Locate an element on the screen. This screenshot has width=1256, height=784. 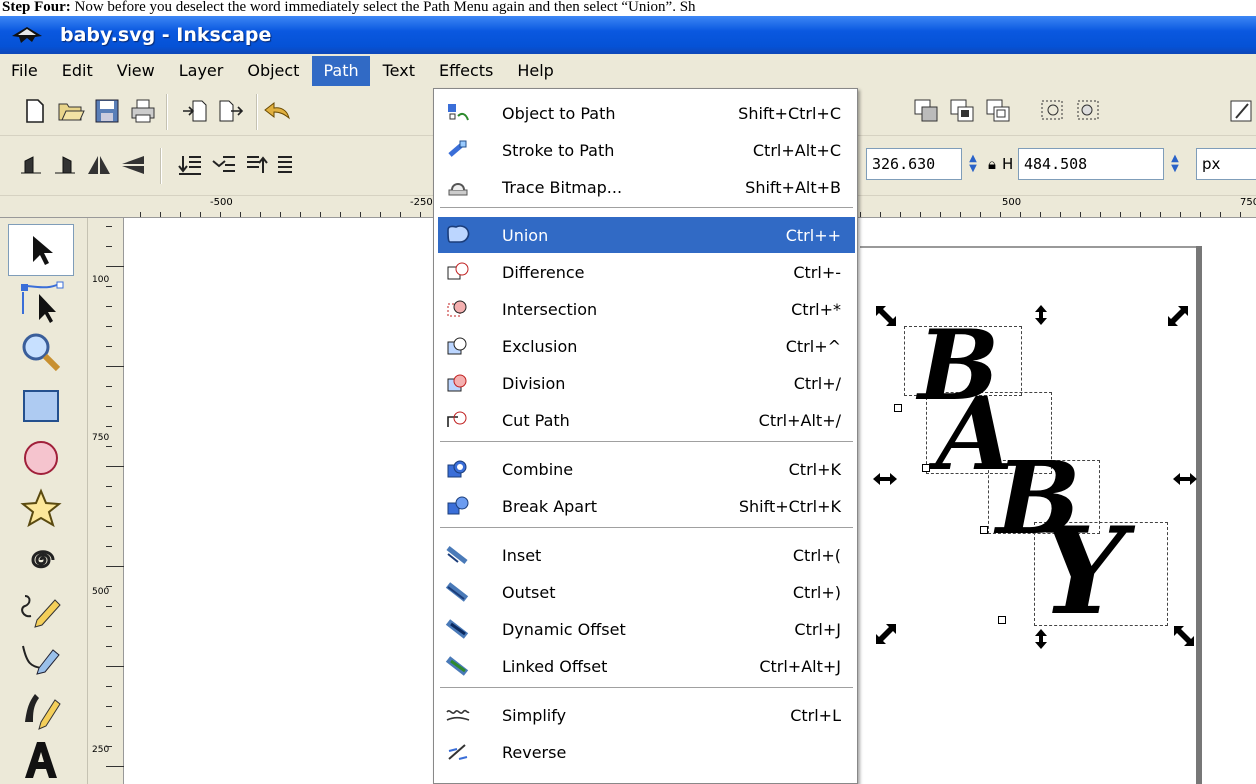
menu-item-break-apart: Break Apart Shift+Ctrl+K is located at coordinates (646, 506).